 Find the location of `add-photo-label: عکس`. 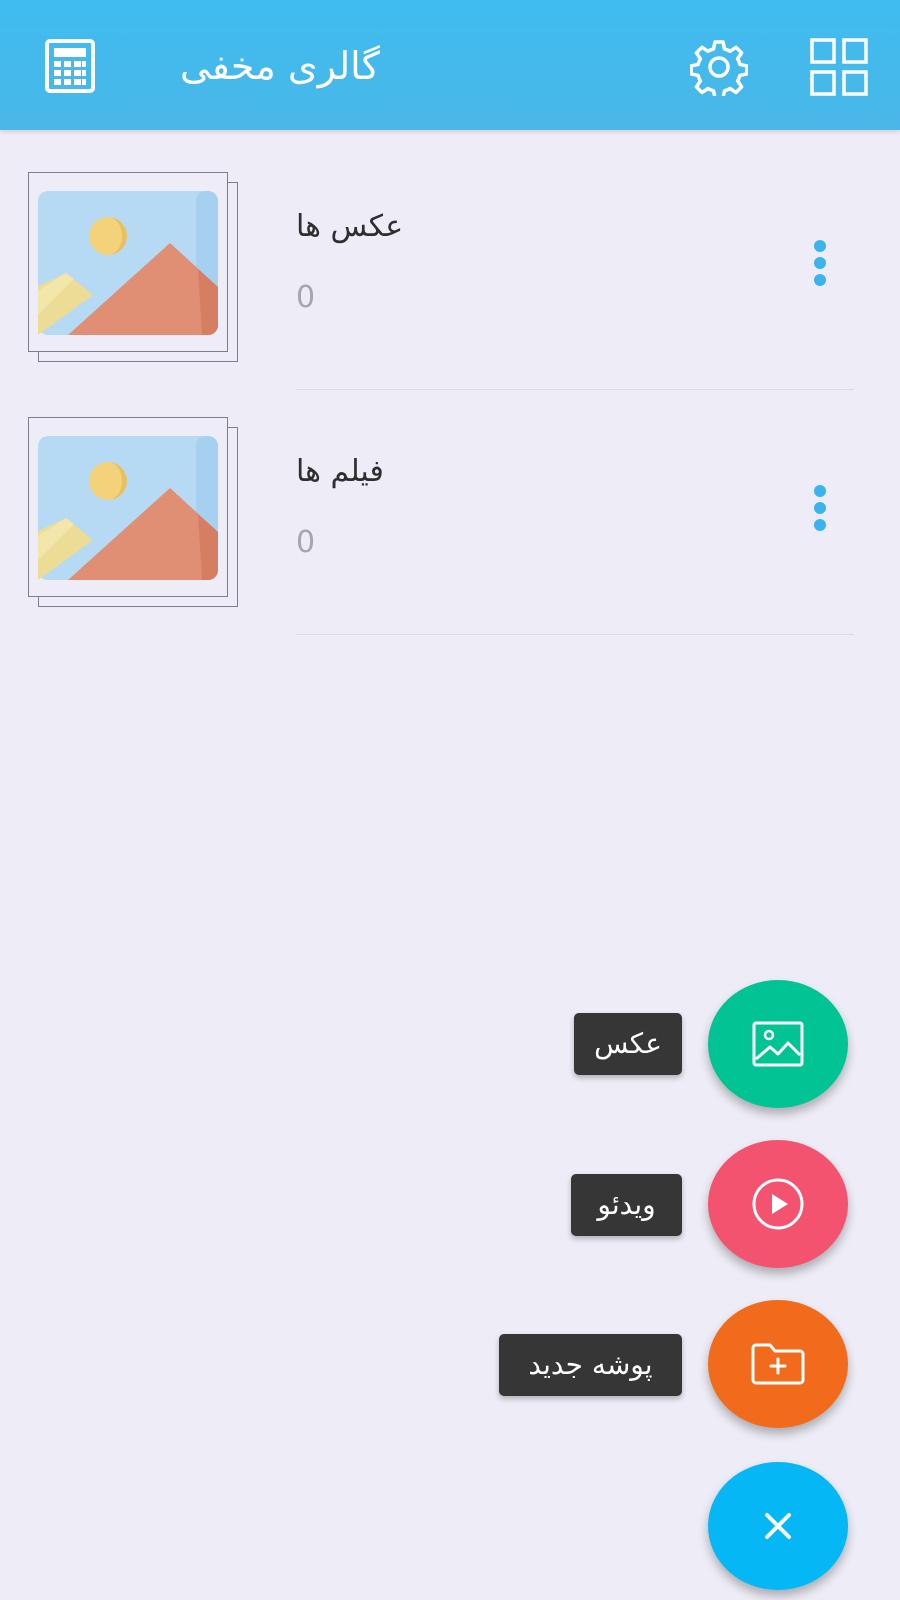

add-photo-label: عکس is located at coordinates (628, 1044).